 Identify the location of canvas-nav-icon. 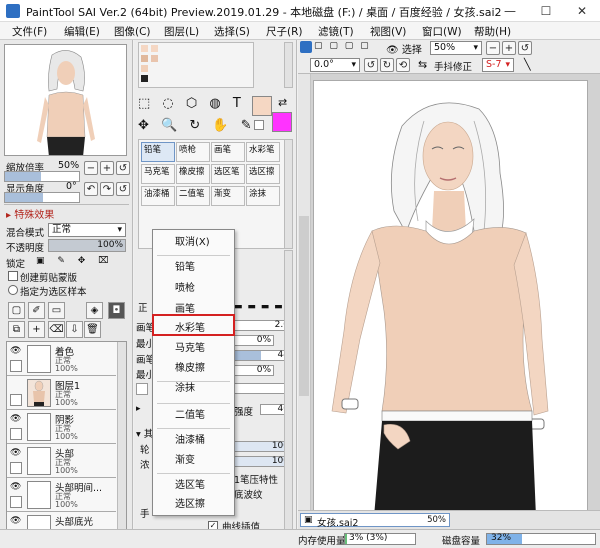
(306, 47).